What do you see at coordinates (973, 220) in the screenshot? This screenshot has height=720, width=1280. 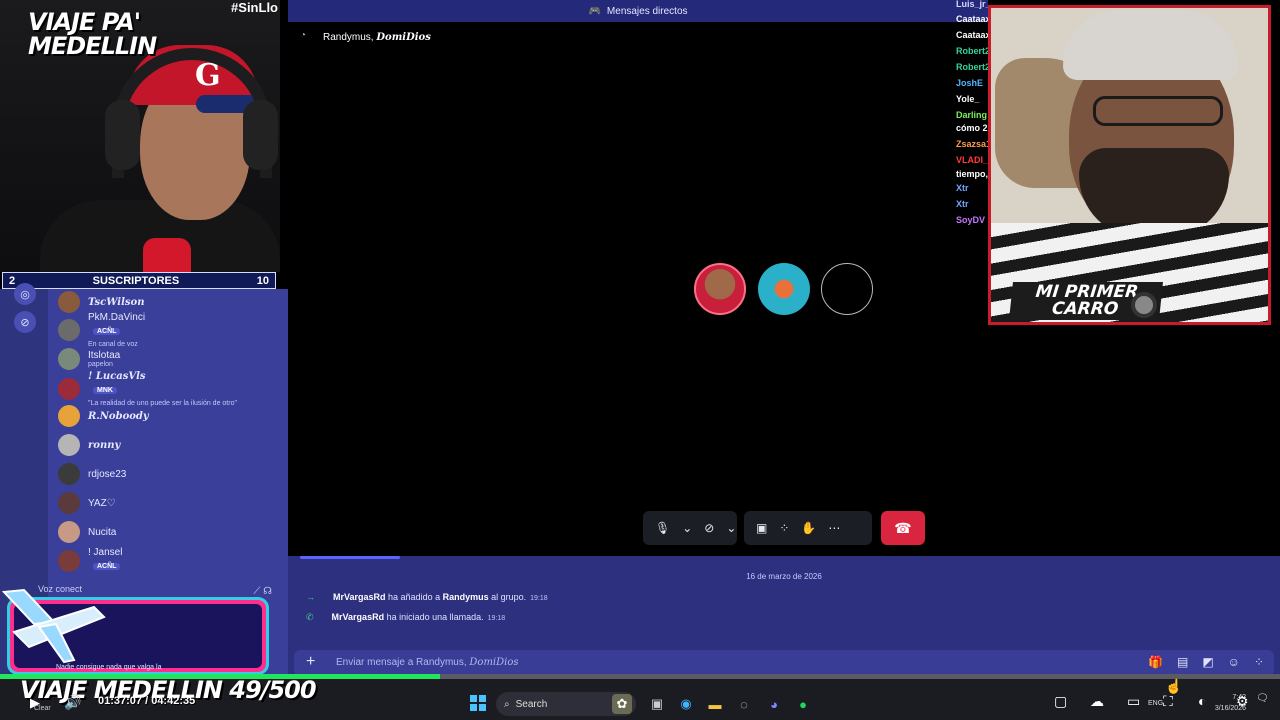 I see `chat-username: SoyDV :` at bounding box center [973, 220].